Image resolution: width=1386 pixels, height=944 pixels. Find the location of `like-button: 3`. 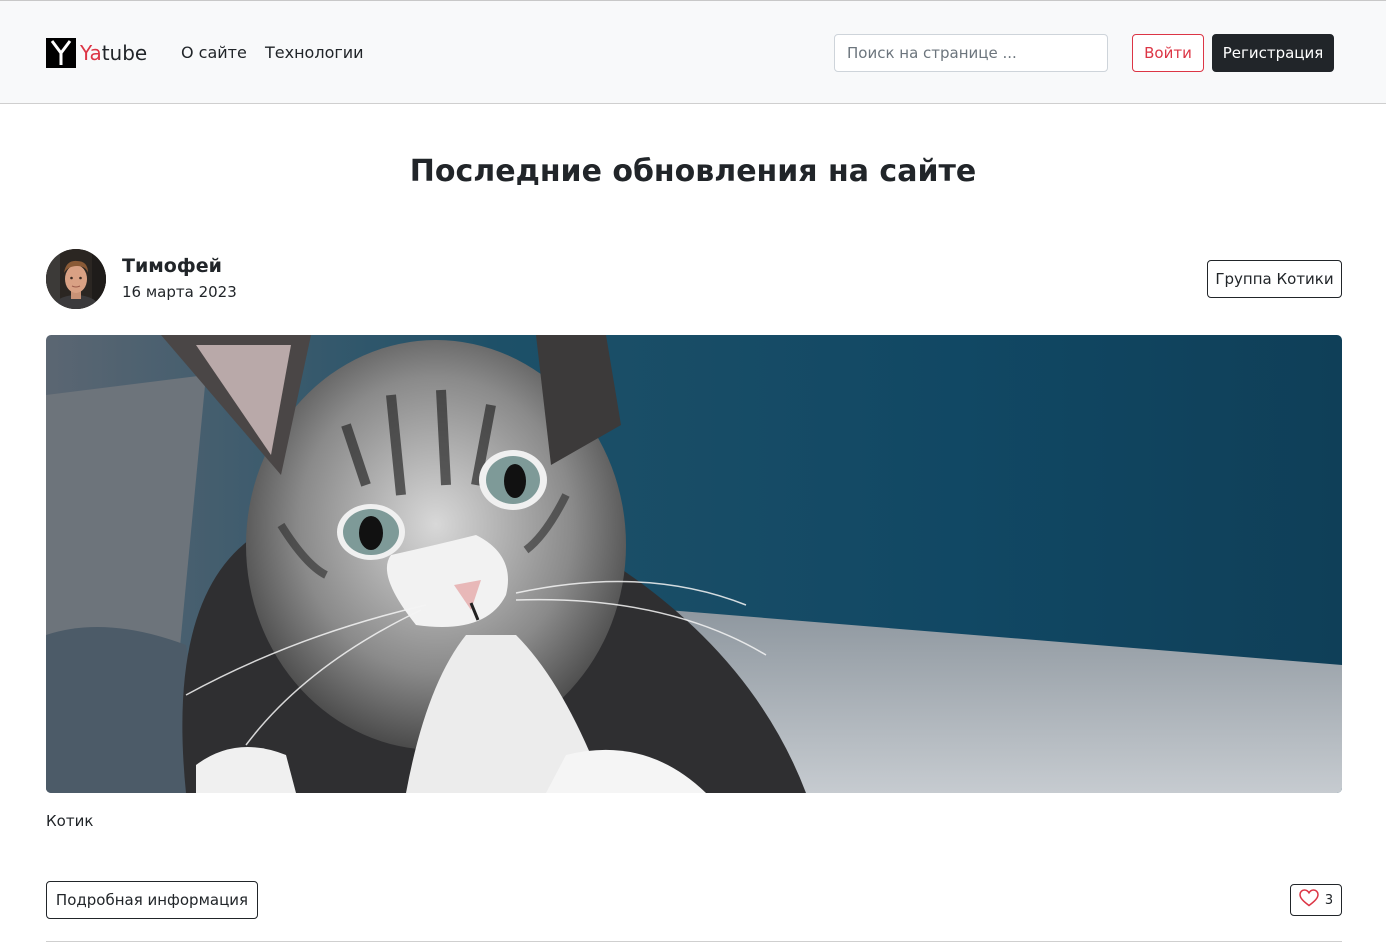

like-button: 3 is located at coordinates (1316, 900).